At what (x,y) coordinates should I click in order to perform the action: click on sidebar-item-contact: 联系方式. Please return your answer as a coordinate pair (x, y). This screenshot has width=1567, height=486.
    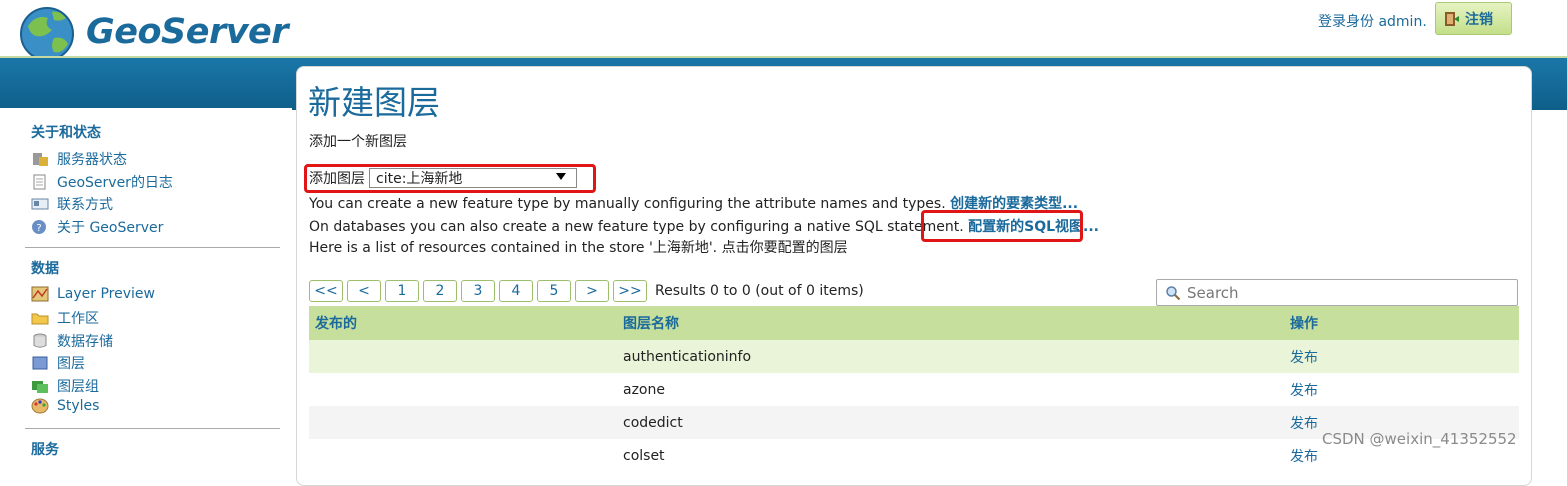
    Looking at the image, I should click on (72, 204).